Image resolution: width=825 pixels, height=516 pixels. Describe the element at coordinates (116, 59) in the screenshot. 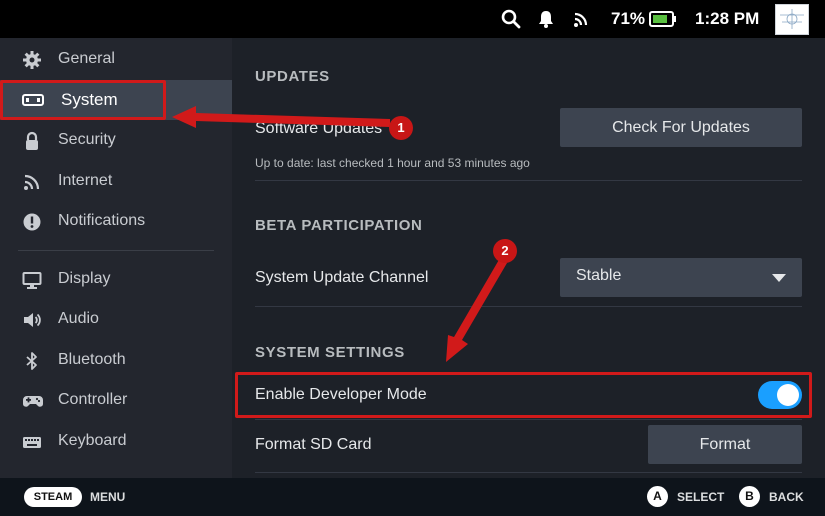

I see `sidebar-item-general: General` at that location.